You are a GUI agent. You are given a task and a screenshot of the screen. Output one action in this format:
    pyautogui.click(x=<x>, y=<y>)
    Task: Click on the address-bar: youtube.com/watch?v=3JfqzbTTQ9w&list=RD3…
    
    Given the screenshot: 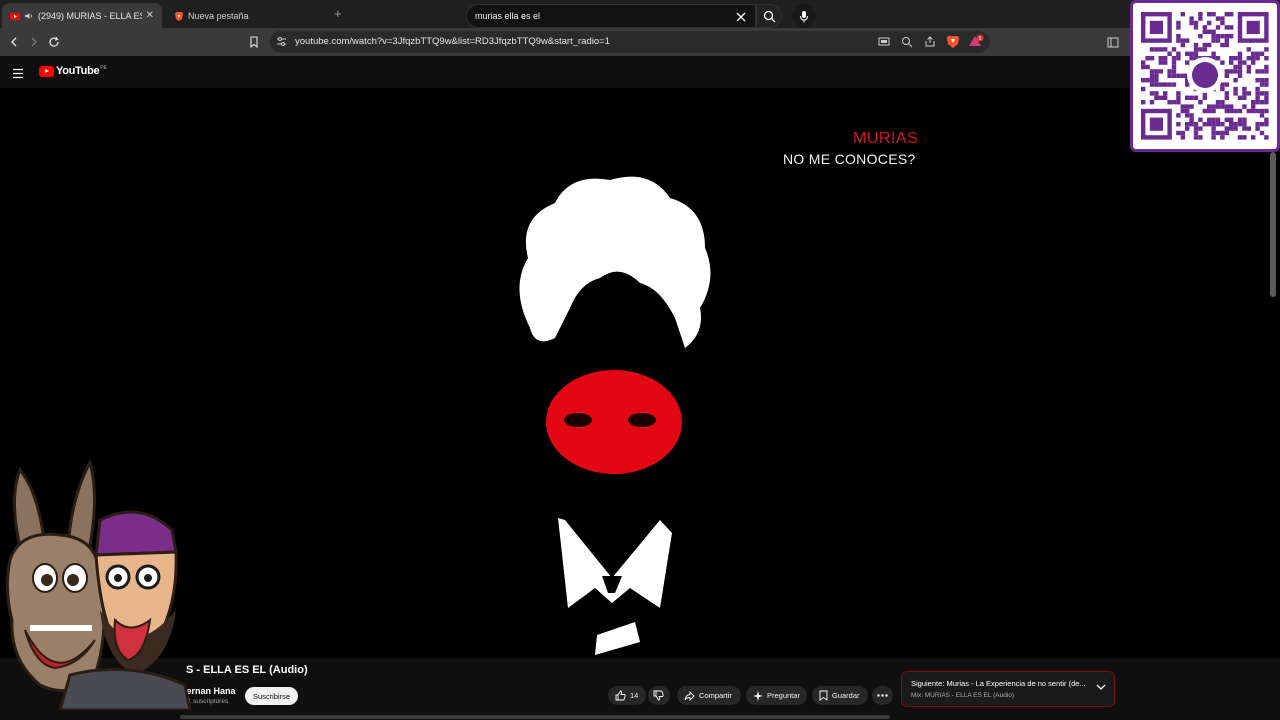 What is the action you would take?
    pyautogui.click(x=630, y=42)
    